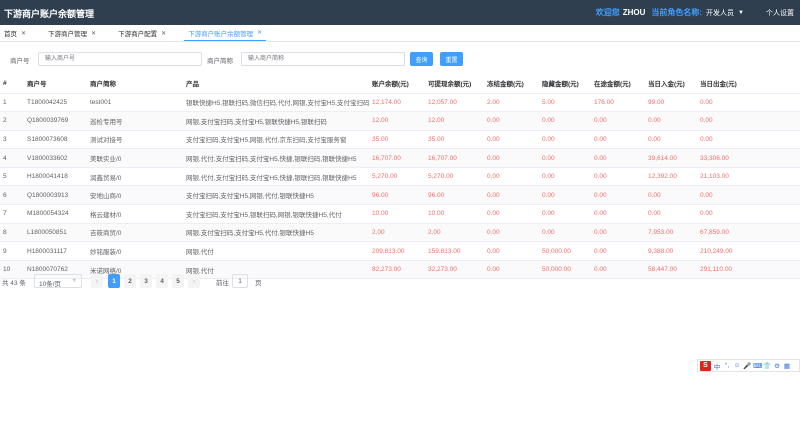  Describe the element at coordinates (221, 34) in the screenshot. I see `tab-label: 下游商户账户余额管理` at that location.